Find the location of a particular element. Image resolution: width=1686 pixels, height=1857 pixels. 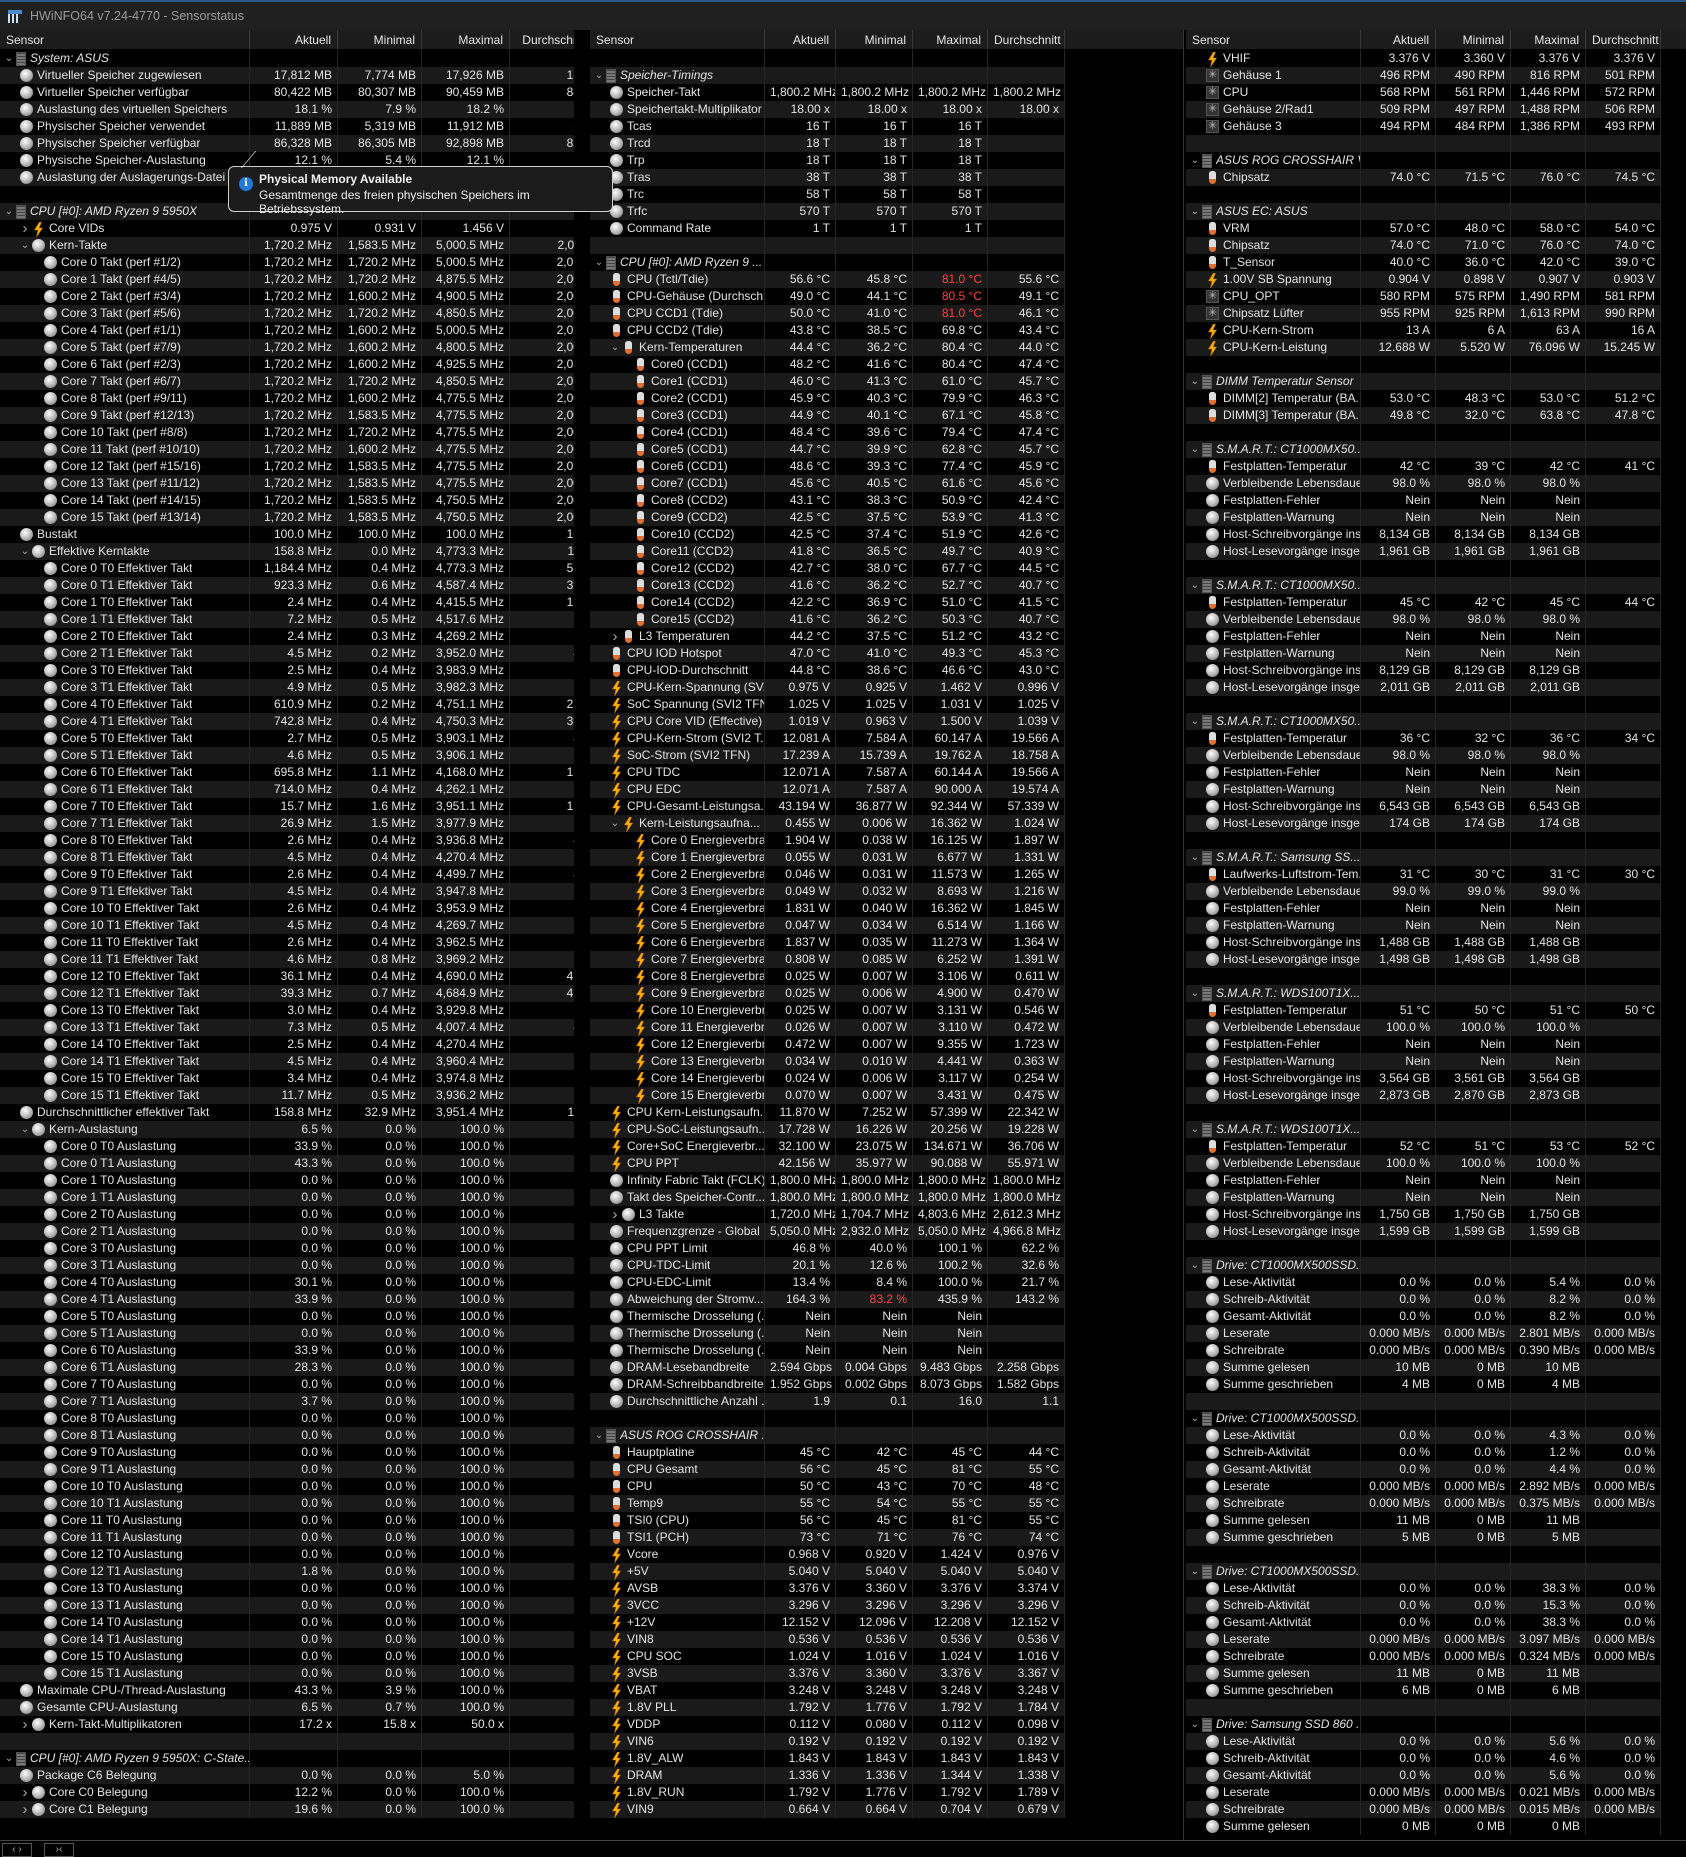

sensor-row: ›Core C0 Belegung12.2 %0.0 %100.0 %1 is located at coordinates (287, 1792).